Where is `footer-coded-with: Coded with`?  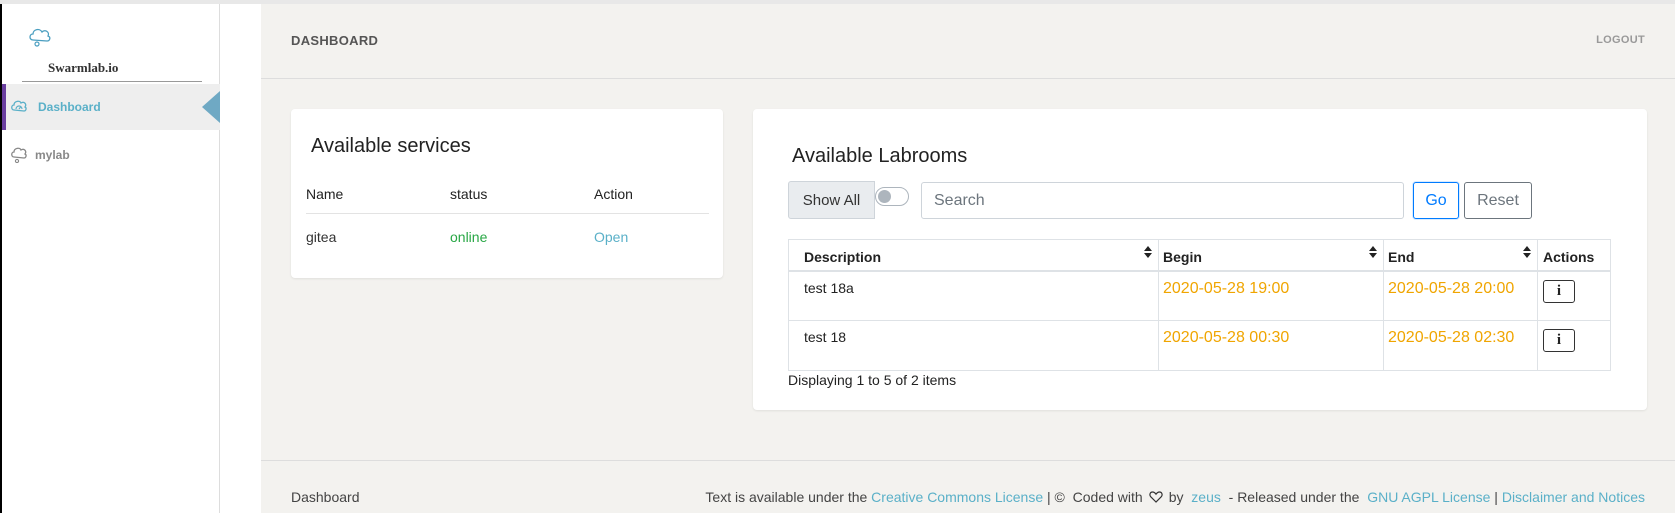
footer-coded-with: Coded with is located at coordinates (1107, 497).